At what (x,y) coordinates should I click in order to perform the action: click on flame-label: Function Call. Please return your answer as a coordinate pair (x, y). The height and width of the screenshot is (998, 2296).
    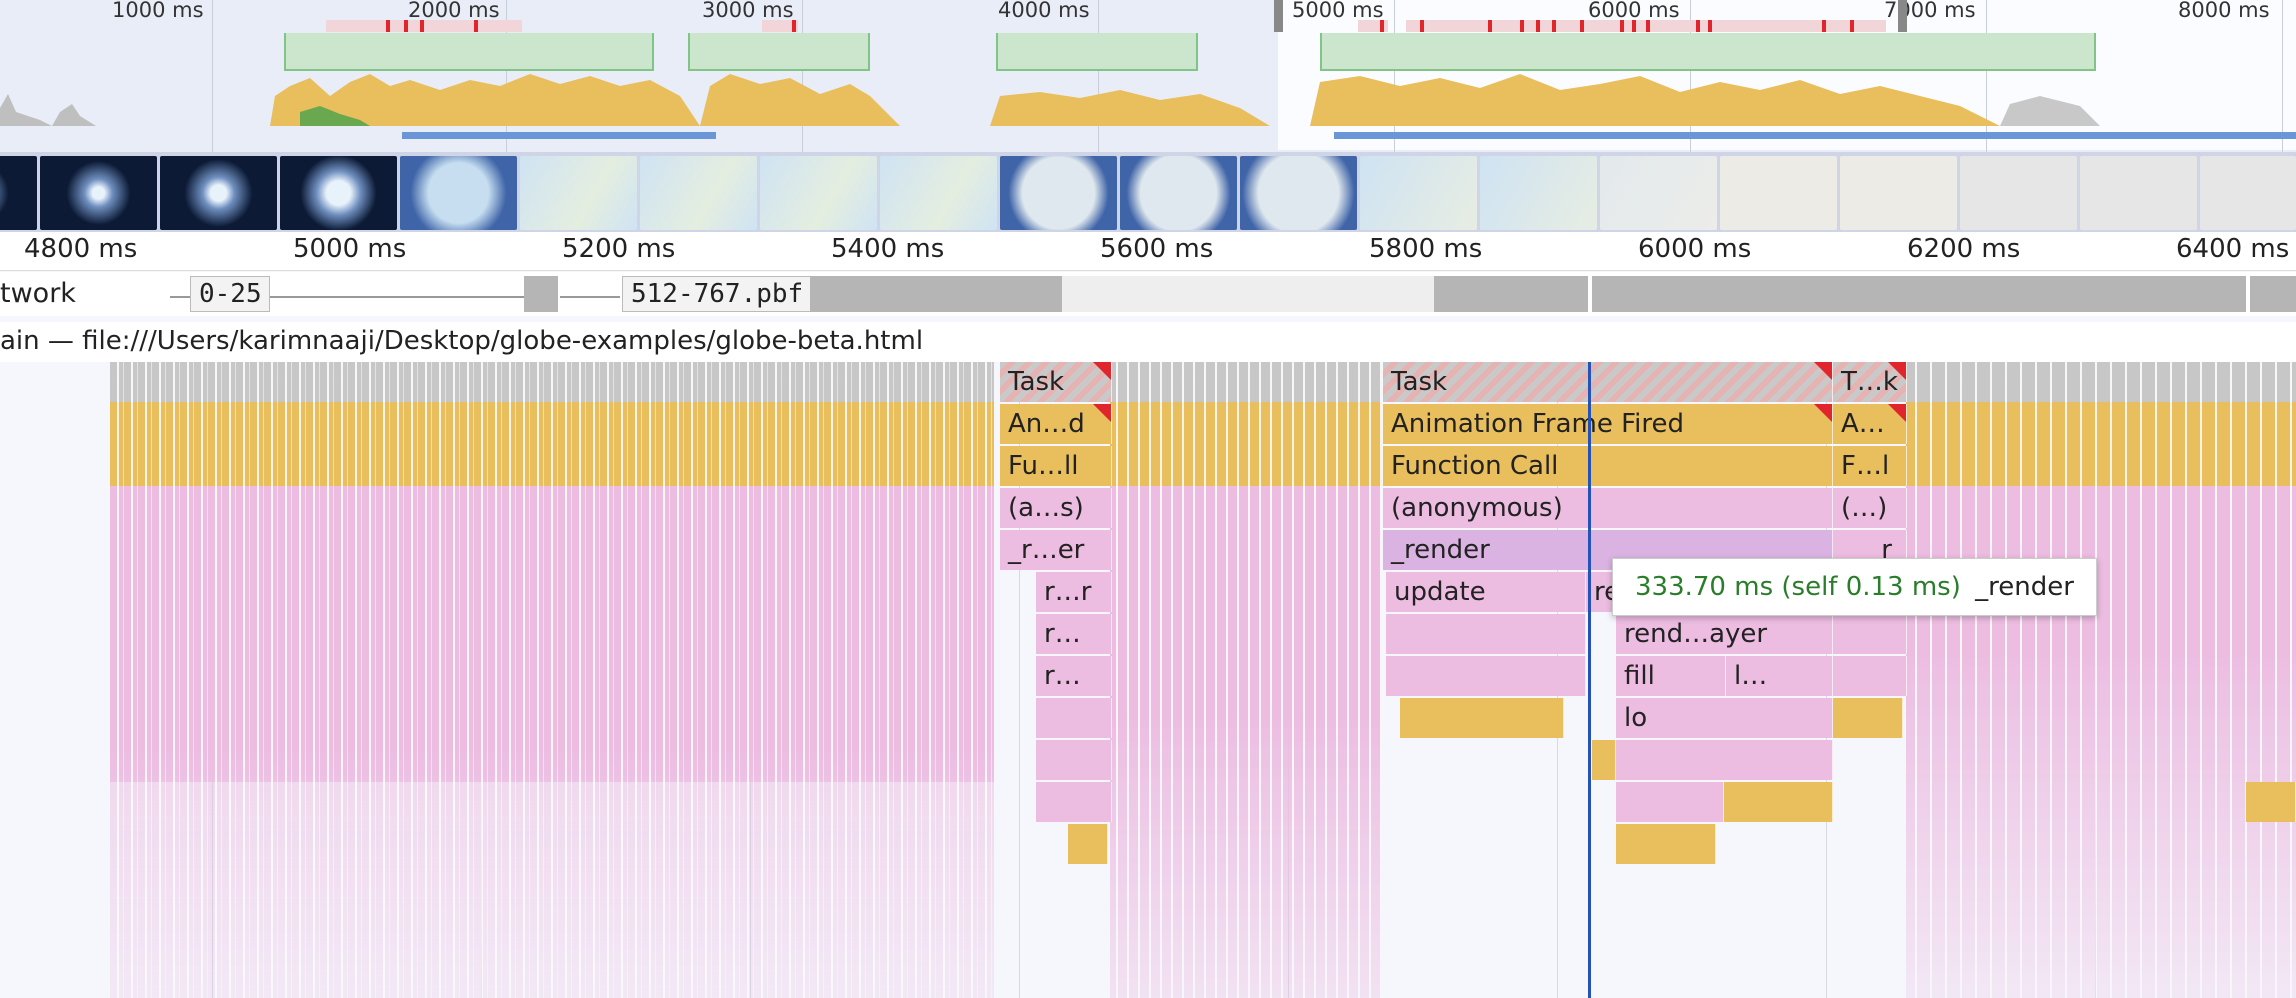
    Looking at the image, I should click on (1475, 466).